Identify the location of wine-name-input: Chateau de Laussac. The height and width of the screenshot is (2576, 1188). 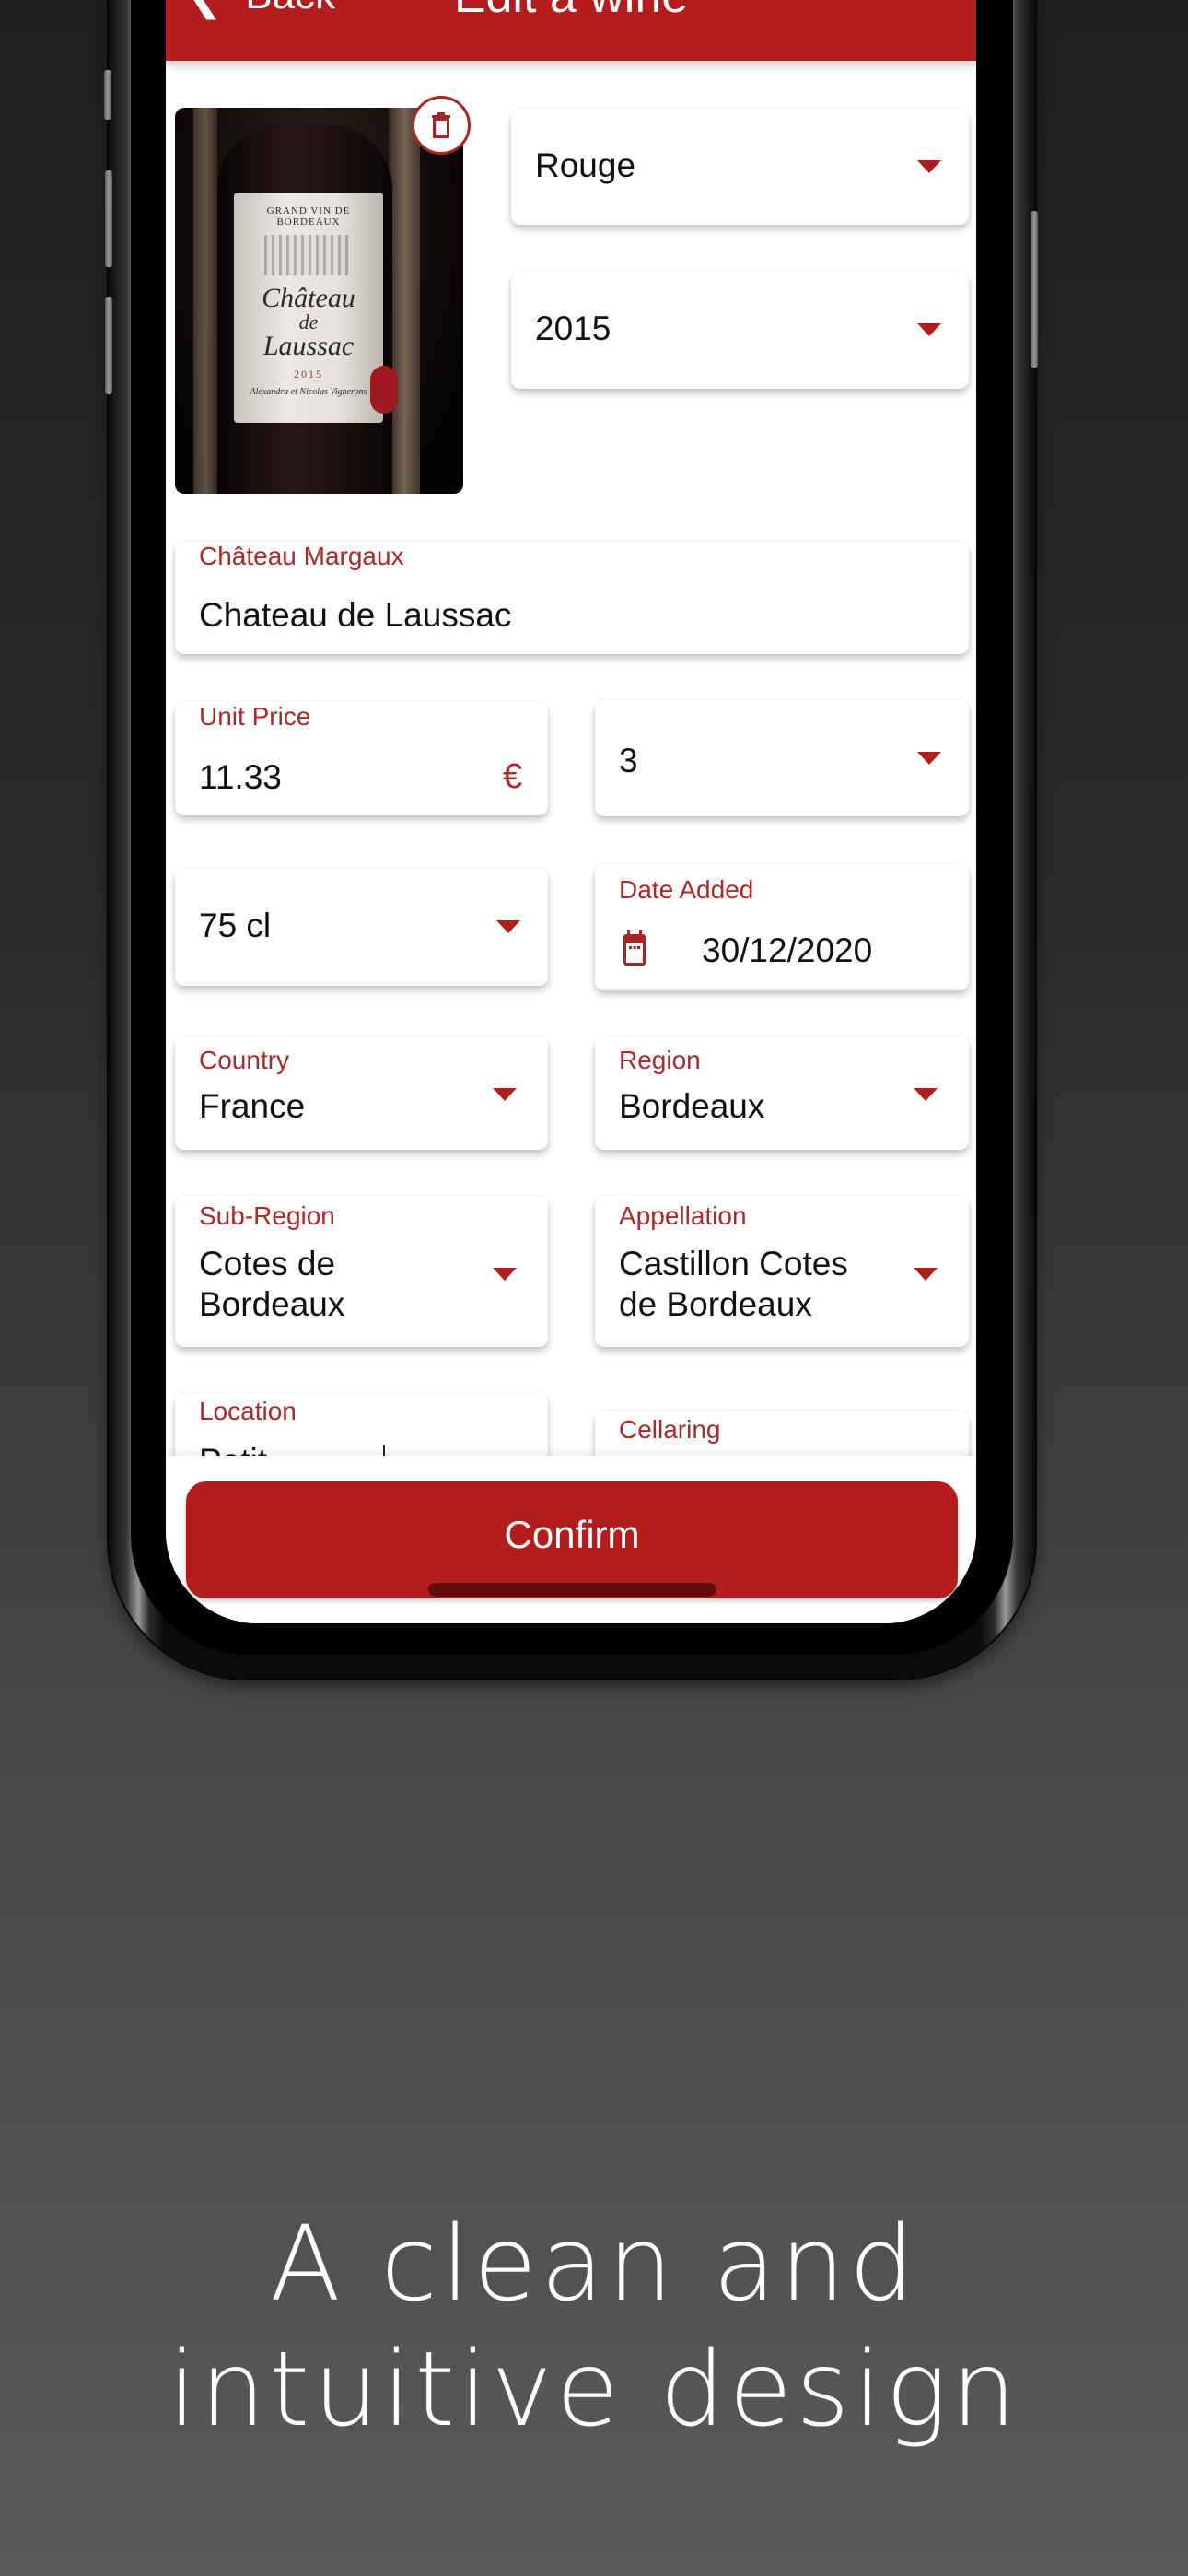
(355, 615).